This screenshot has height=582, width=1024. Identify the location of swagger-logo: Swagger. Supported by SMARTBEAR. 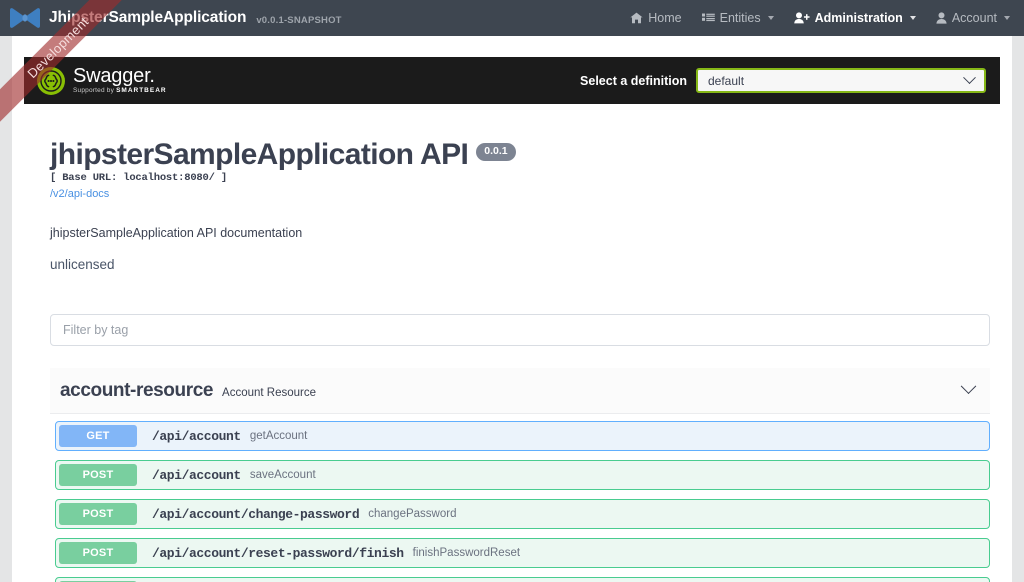
(102, 80).